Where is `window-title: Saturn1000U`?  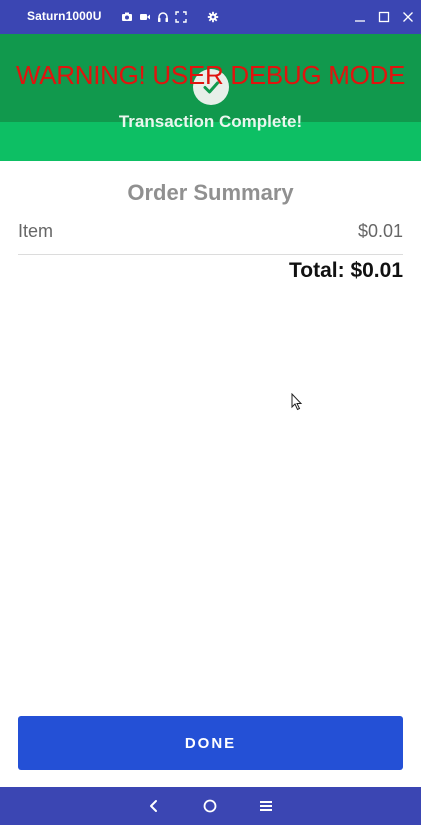
window-title: Saturn1000U is located at coordinates (64, 16).